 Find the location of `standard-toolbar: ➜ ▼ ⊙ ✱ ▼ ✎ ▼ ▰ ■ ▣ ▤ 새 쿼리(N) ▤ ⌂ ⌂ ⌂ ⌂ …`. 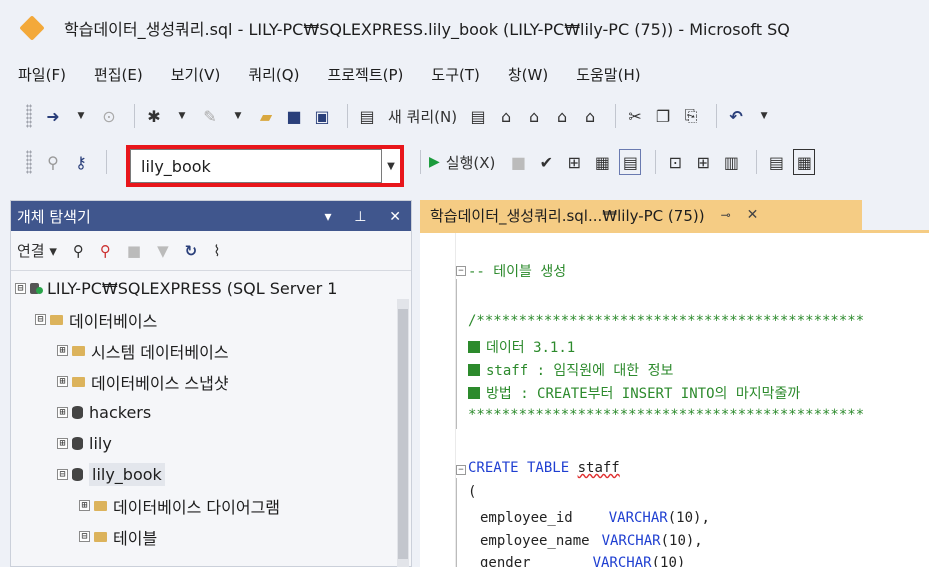

standard-toolbar: ➜ ▼ ⊙ ✱ ▼ ✎ ▼ ▰ ■ ▣ ▤ 새 쿼리(N) ▤ ⌂ ⌂ ⌂ ⌂ … is located at coordinates (464, 116).